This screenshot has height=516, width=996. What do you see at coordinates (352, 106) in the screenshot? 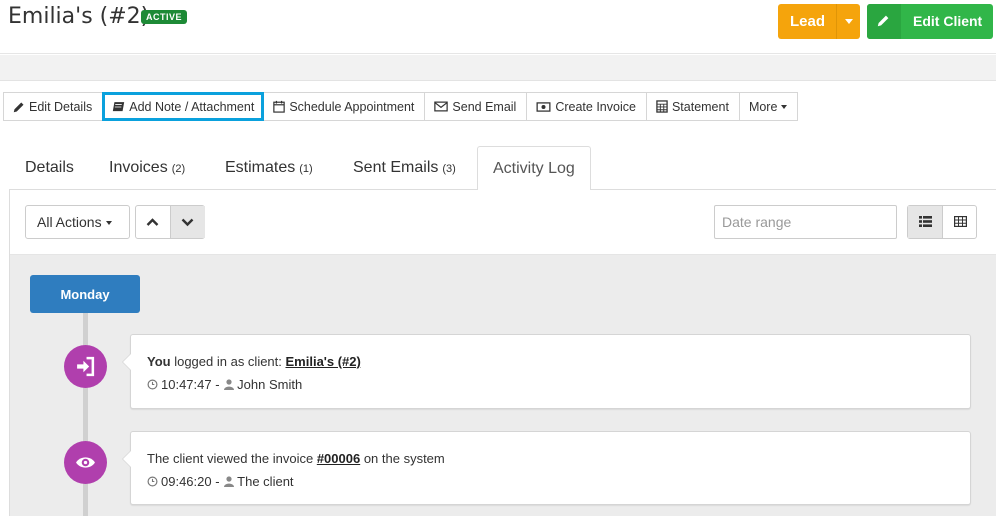
I see `schedule-appointment-label: Schedule Appointment` at bounding box center [352, 106].